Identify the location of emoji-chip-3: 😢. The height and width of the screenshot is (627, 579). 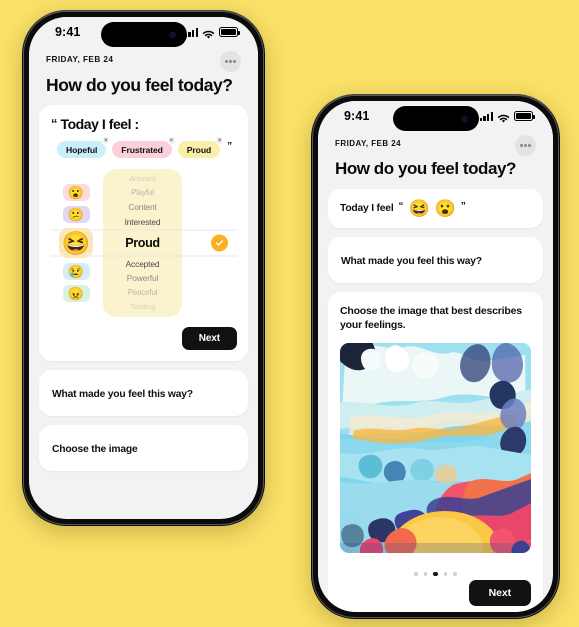
(76, 272).